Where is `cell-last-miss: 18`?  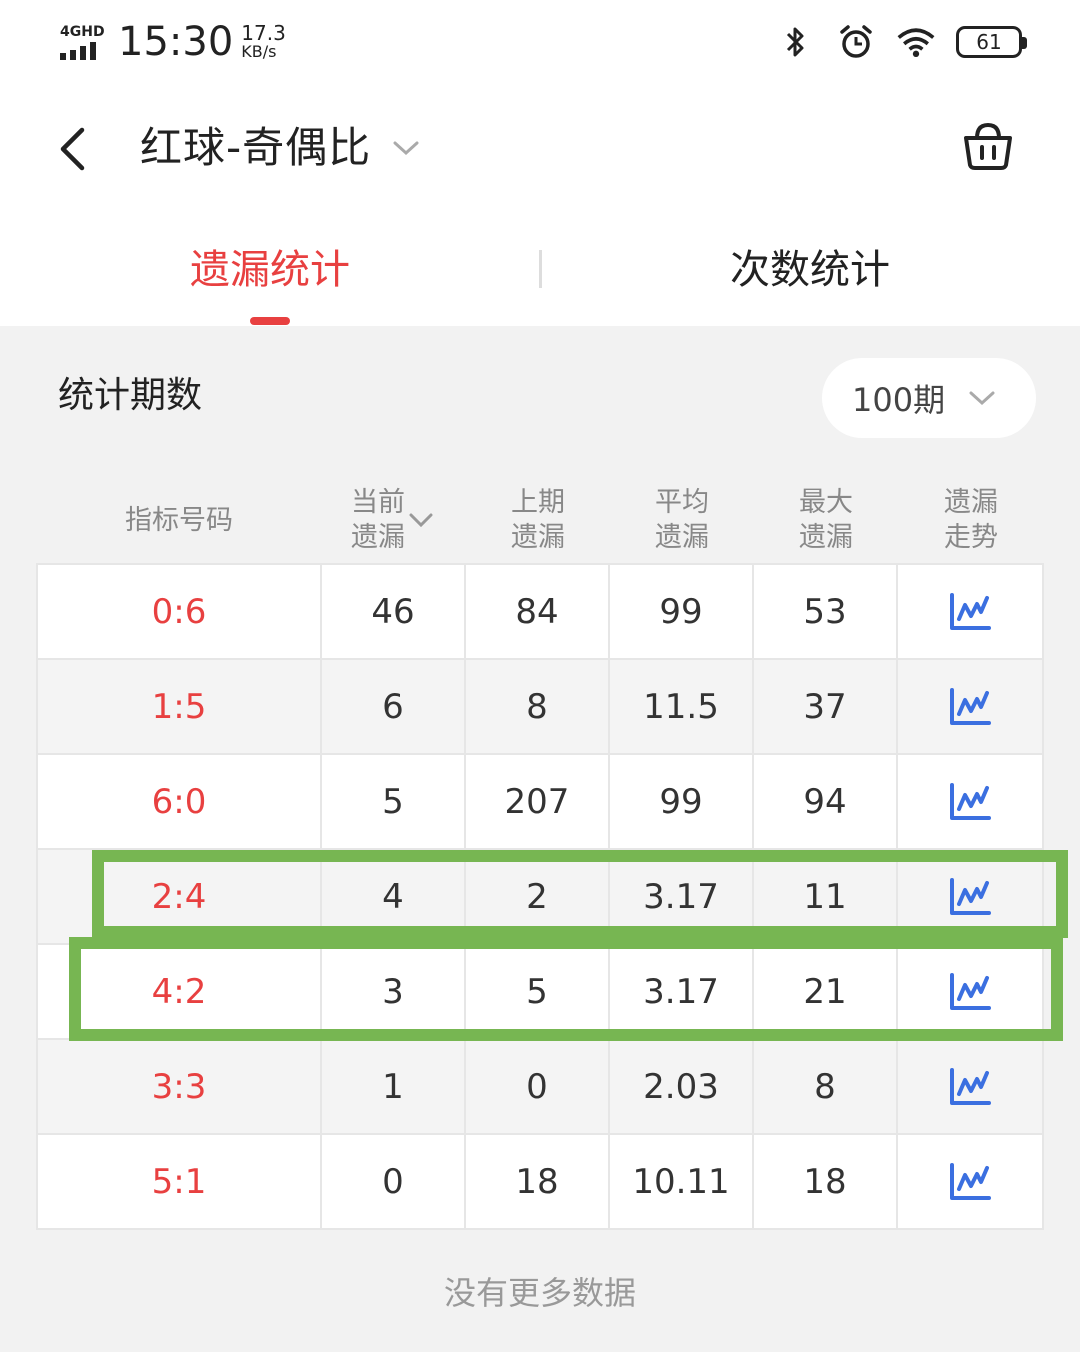
cell-last-miss: 18 is located at coordinates (538, 1181).